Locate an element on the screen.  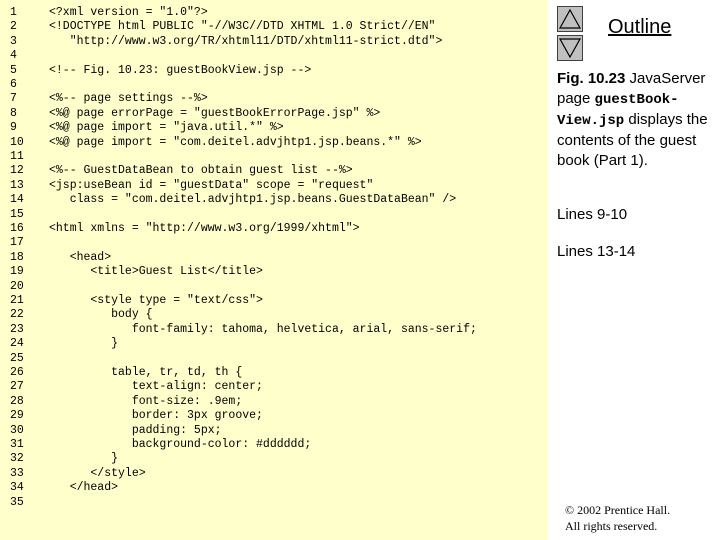
line-number: 22 is located at coordinates (17, 315).